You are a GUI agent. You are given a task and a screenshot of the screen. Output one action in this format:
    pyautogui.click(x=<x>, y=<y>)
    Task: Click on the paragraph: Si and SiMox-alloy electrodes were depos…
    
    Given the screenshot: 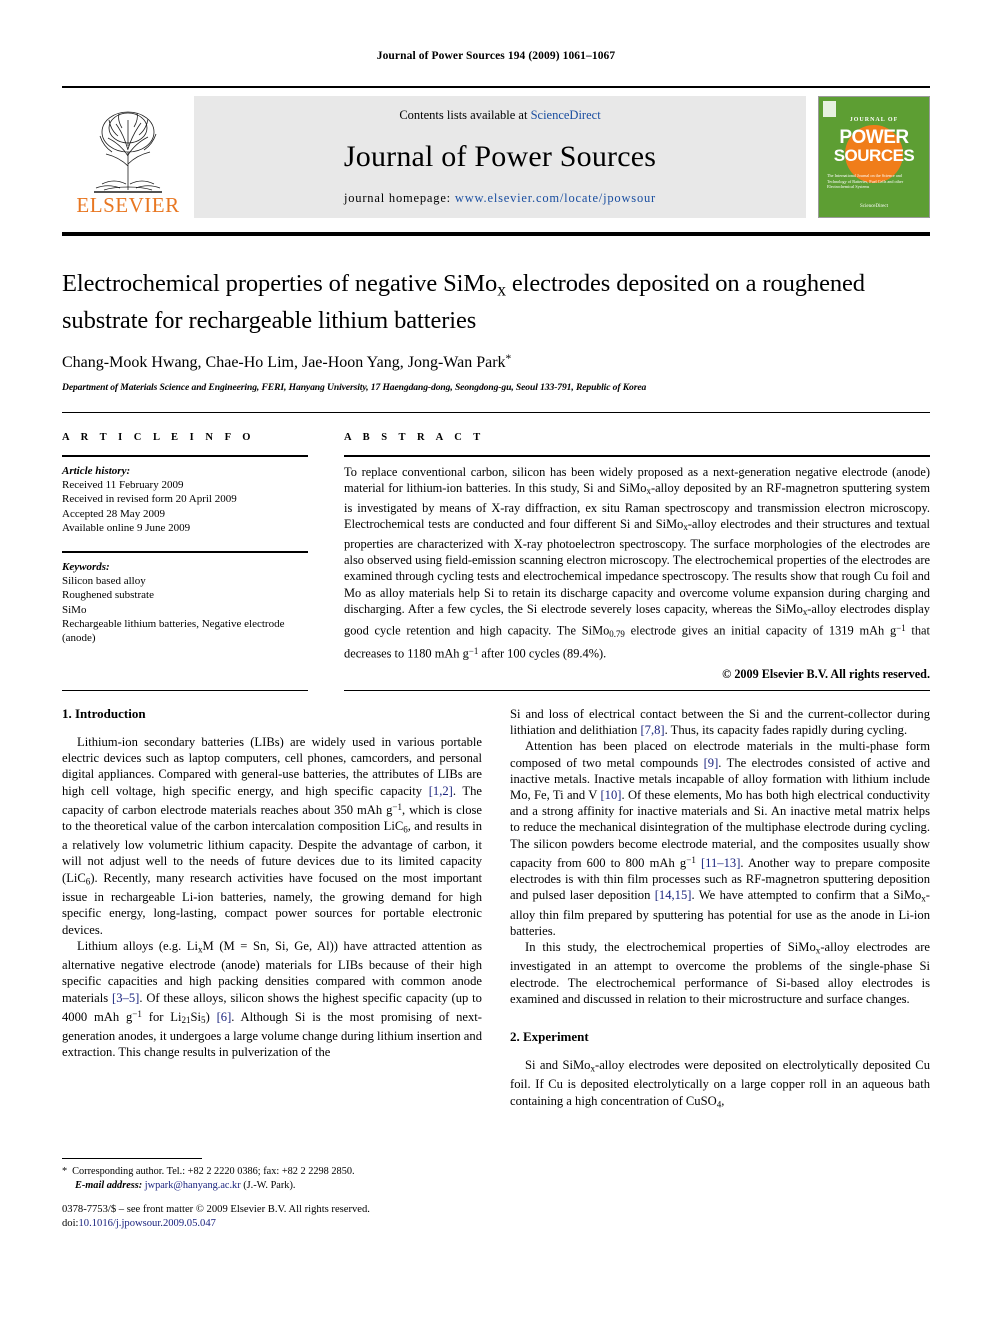 What is the action you would take?
    pyautogui.click(x=720, y=1083)
    